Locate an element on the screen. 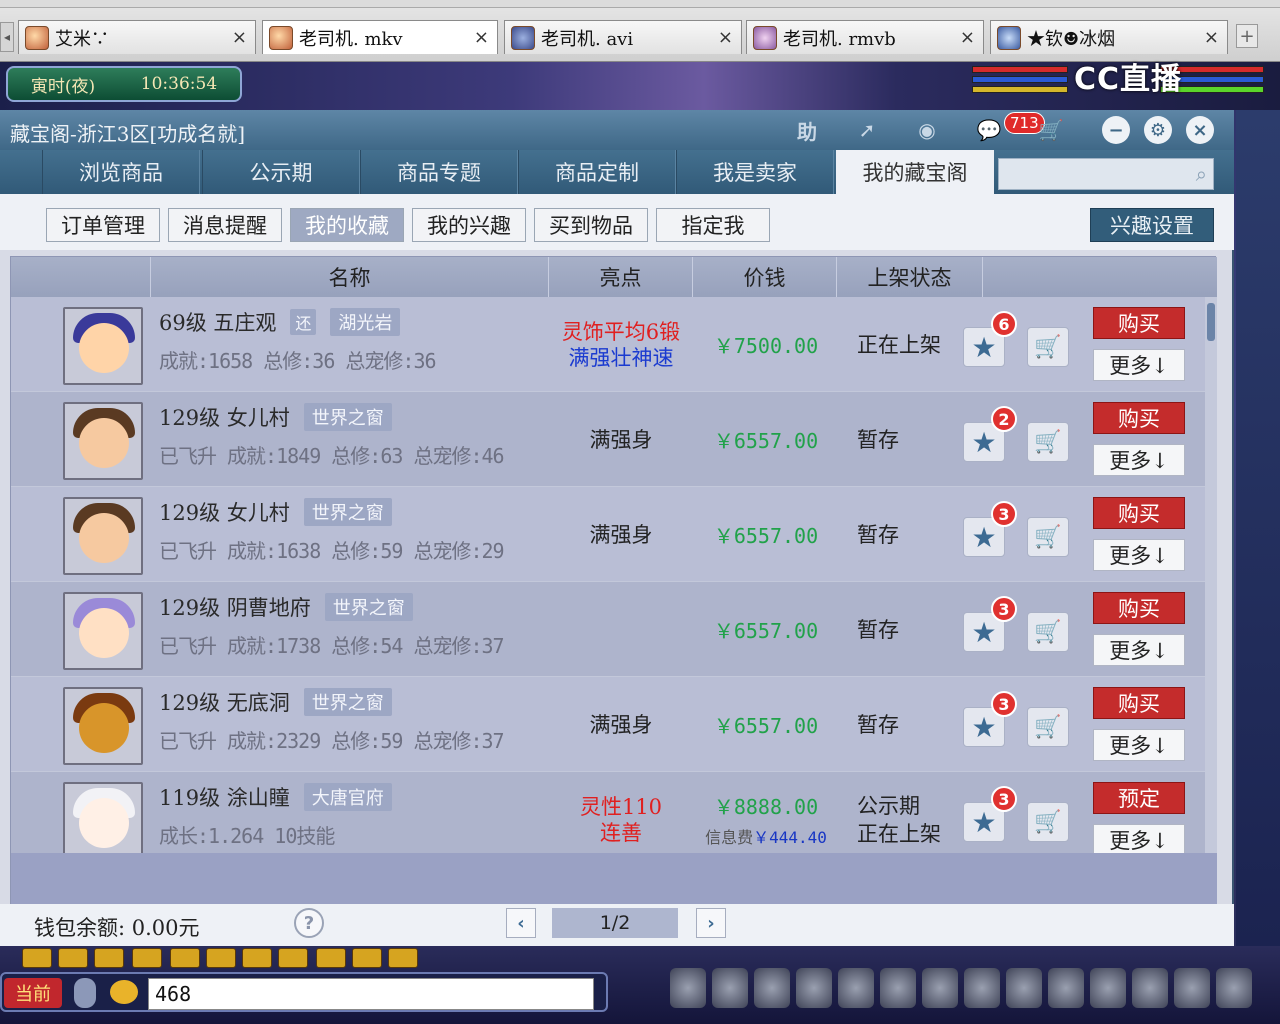 This screenshot has height=1024, width=1280. stop-icon: ◉ is located at coordinates (927, 130).